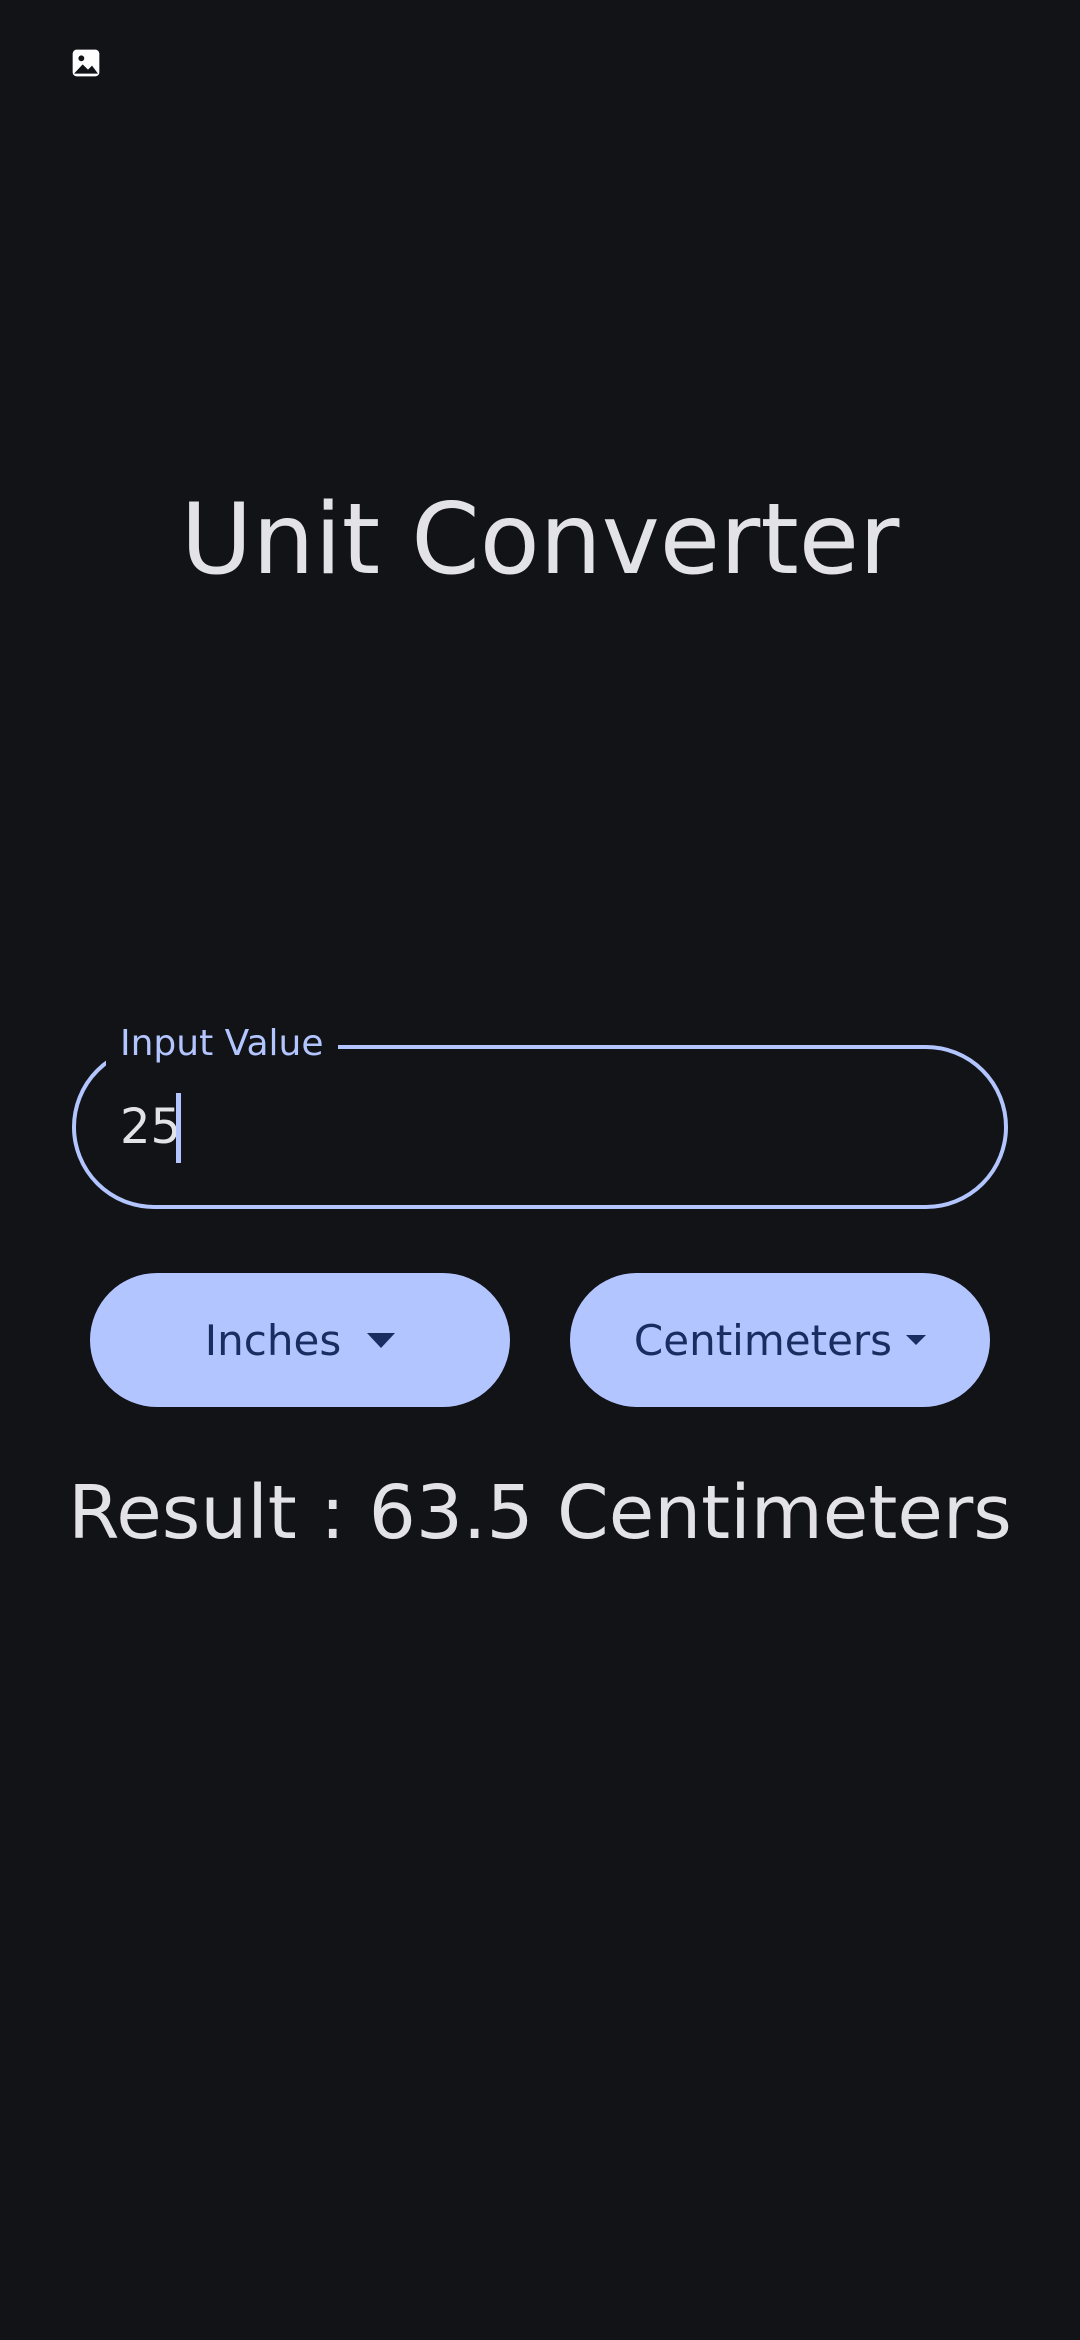 The height and width of the screenshot is (2340, 1080). What do you see at coordinates (540, 1513) in the screenshot?
I see `result-text: Result : 63.5 Centimeters` at bounding box center [540, 1513].